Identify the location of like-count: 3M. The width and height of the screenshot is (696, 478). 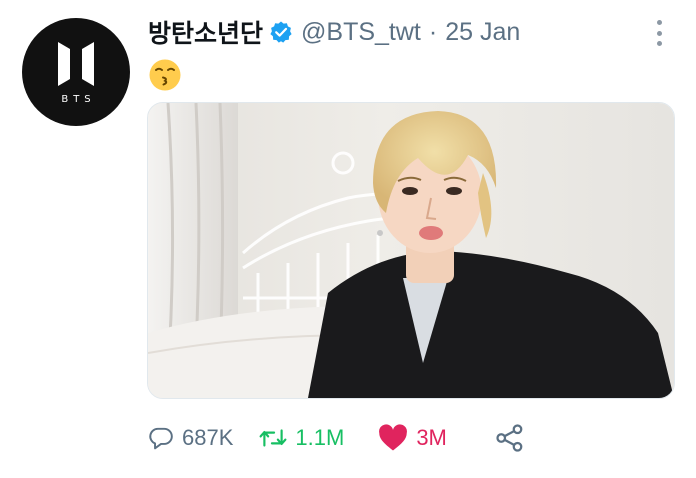
(431, 437).